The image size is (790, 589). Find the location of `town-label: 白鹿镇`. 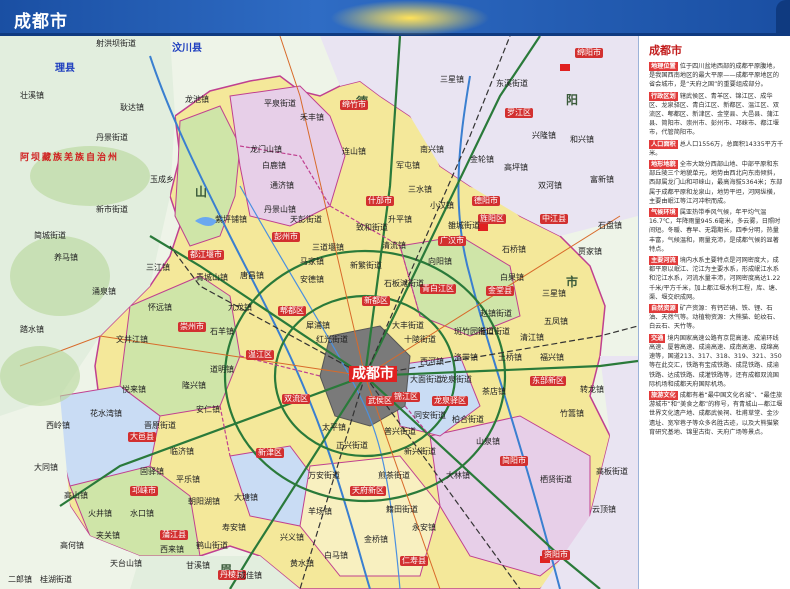

town-label: 白鹿镇 is located at coordinates (274, 165).